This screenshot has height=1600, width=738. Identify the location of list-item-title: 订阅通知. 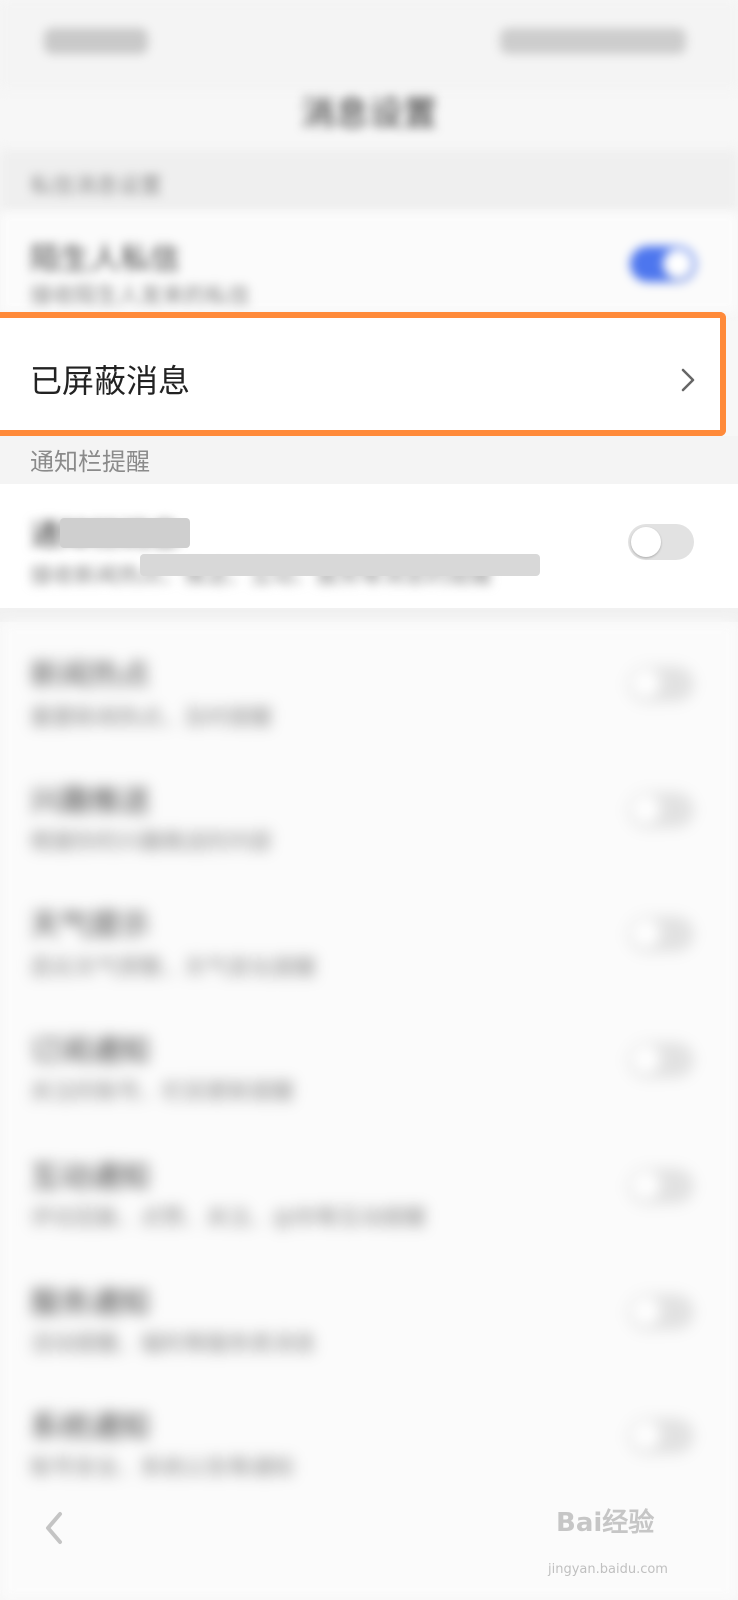
(90, 1051).